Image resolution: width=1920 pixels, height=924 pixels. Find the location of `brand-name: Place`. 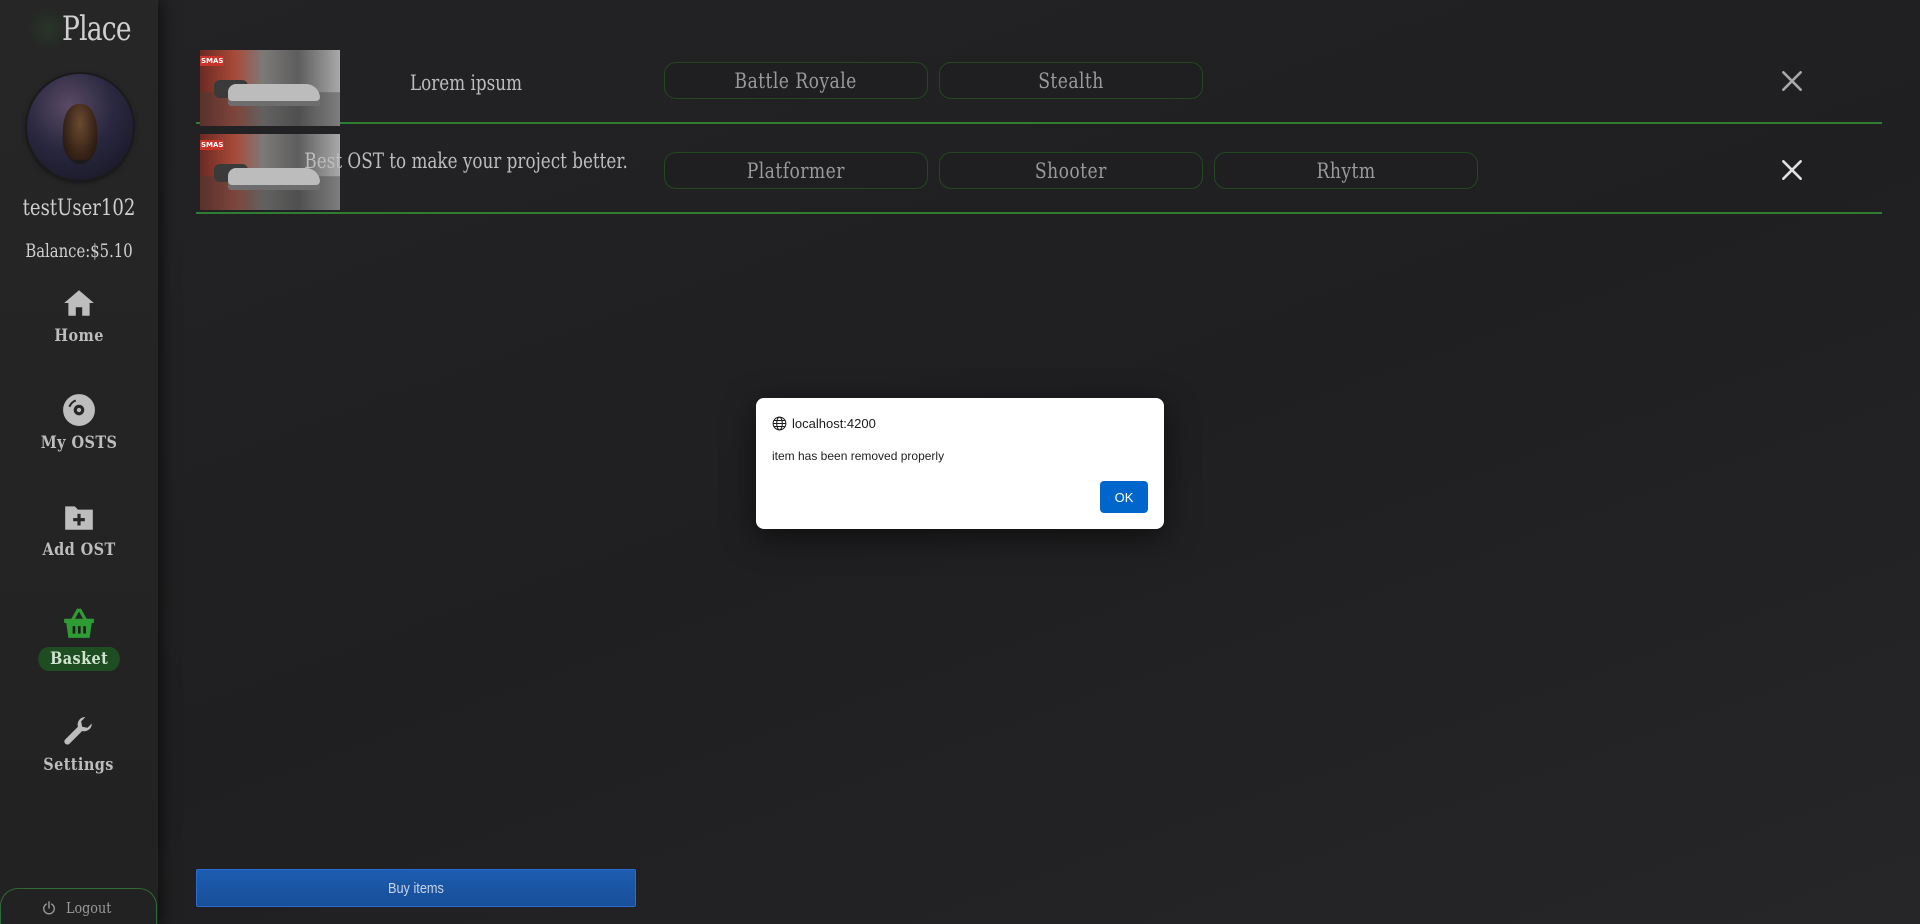

brand-name: Place is located at coordinates (97, 29).